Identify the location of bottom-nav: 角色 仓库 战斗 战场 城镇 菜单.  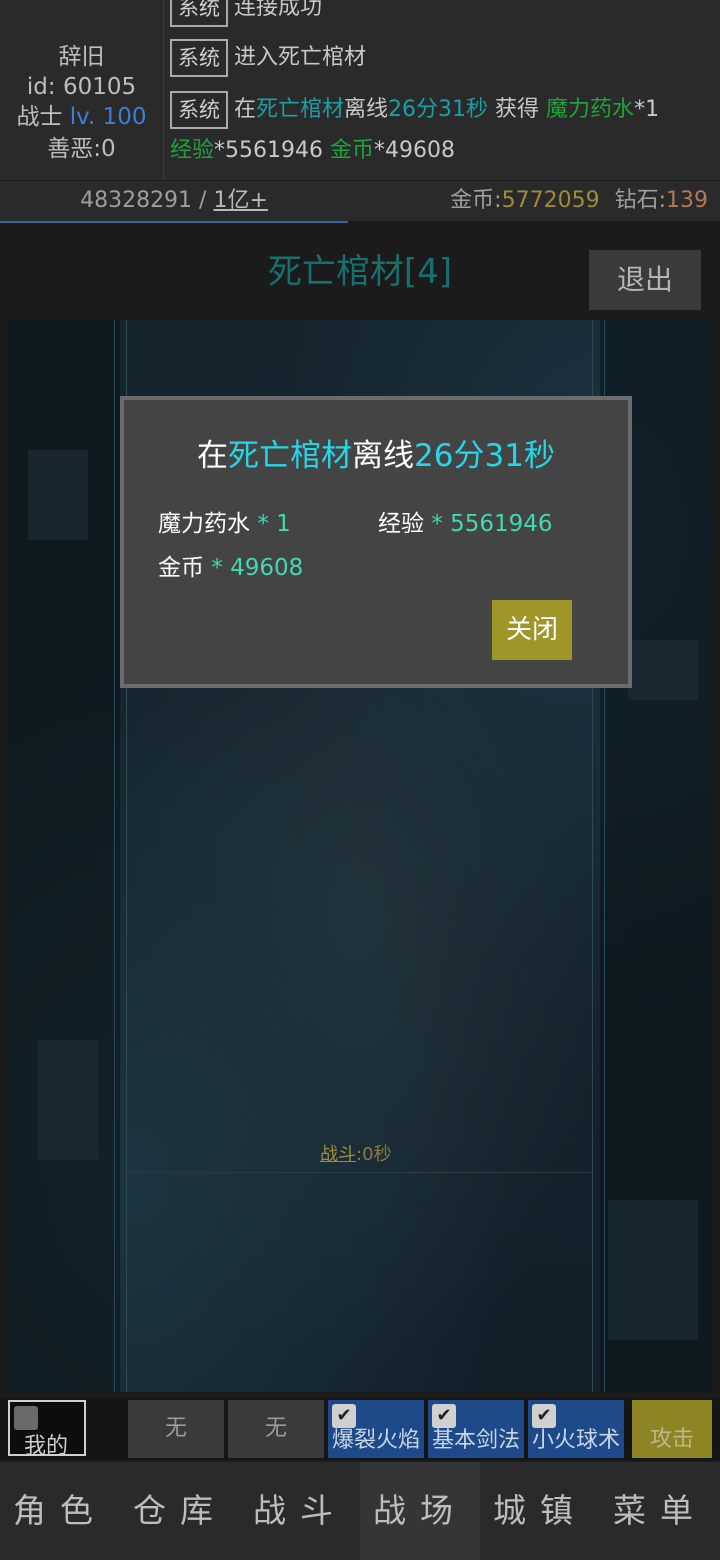
(360, 1511).